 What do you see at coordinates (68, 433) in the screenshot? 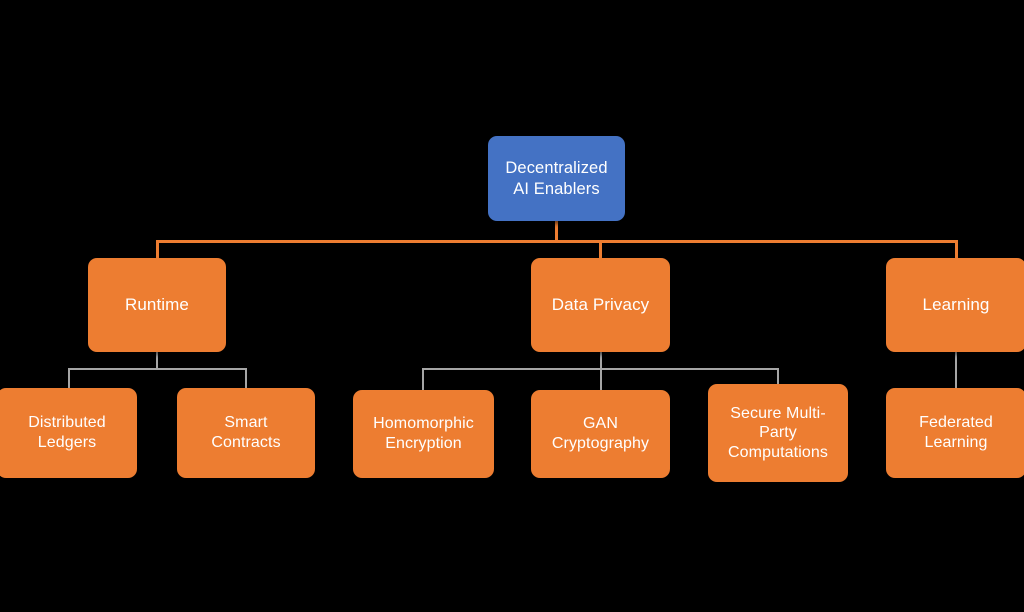
I see `node-leaf-distributed-ledgers: Distributed Ledgers` at bounding box center [68, 433].